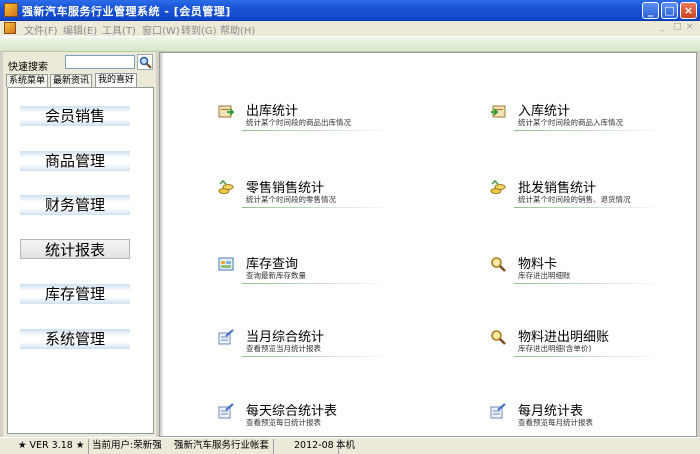 The width and height of the screenshot is (700, 454). Describe the element at coordinates (126, 11) in the screenshot. I see `window-title: 强新汽车服务行业管理系统 - [会员管理]` at that location.